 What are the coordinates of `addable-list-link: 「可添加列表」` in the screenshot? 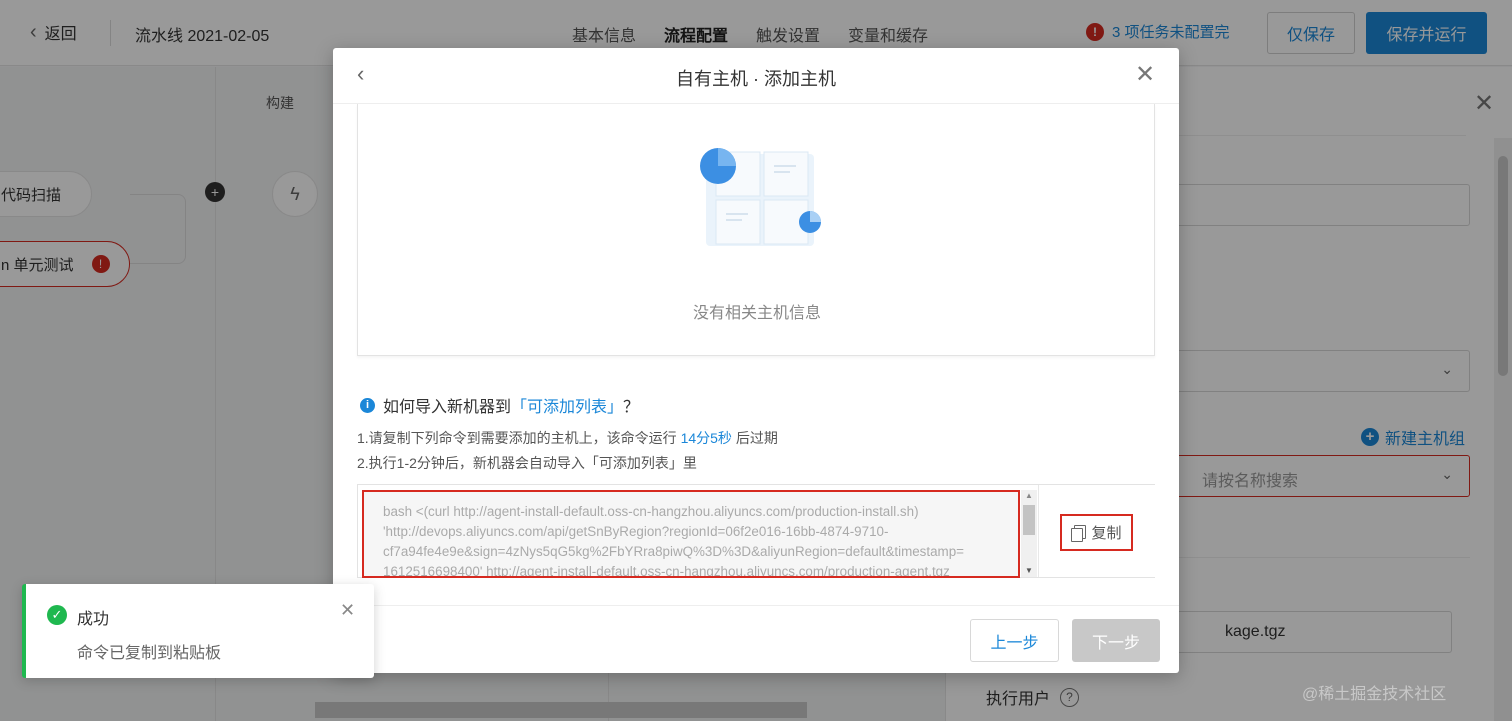 It's located at (567, 407).